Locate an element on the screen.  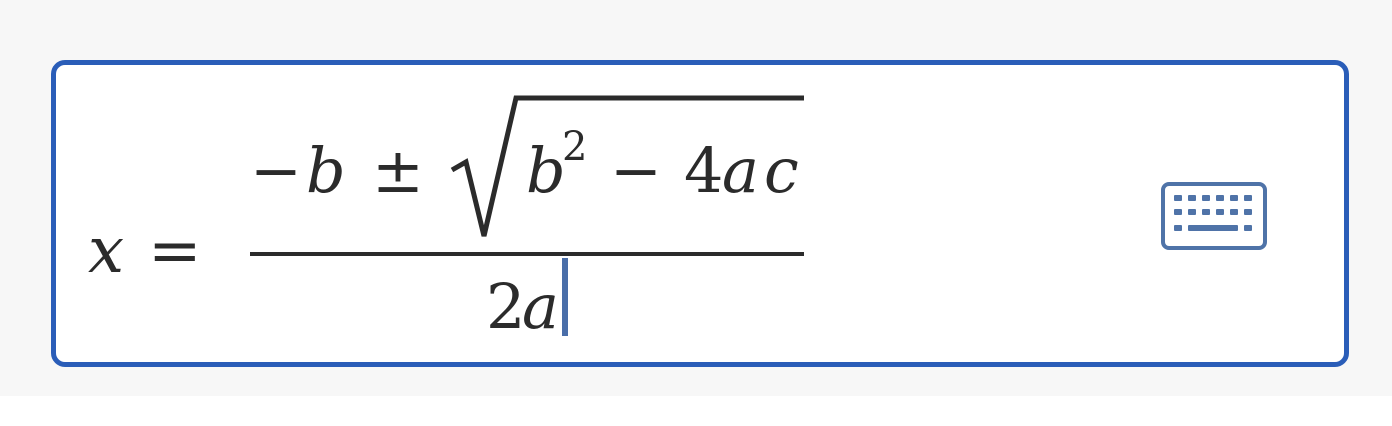
keyboard-icon is located at coordinates (1214, 216).